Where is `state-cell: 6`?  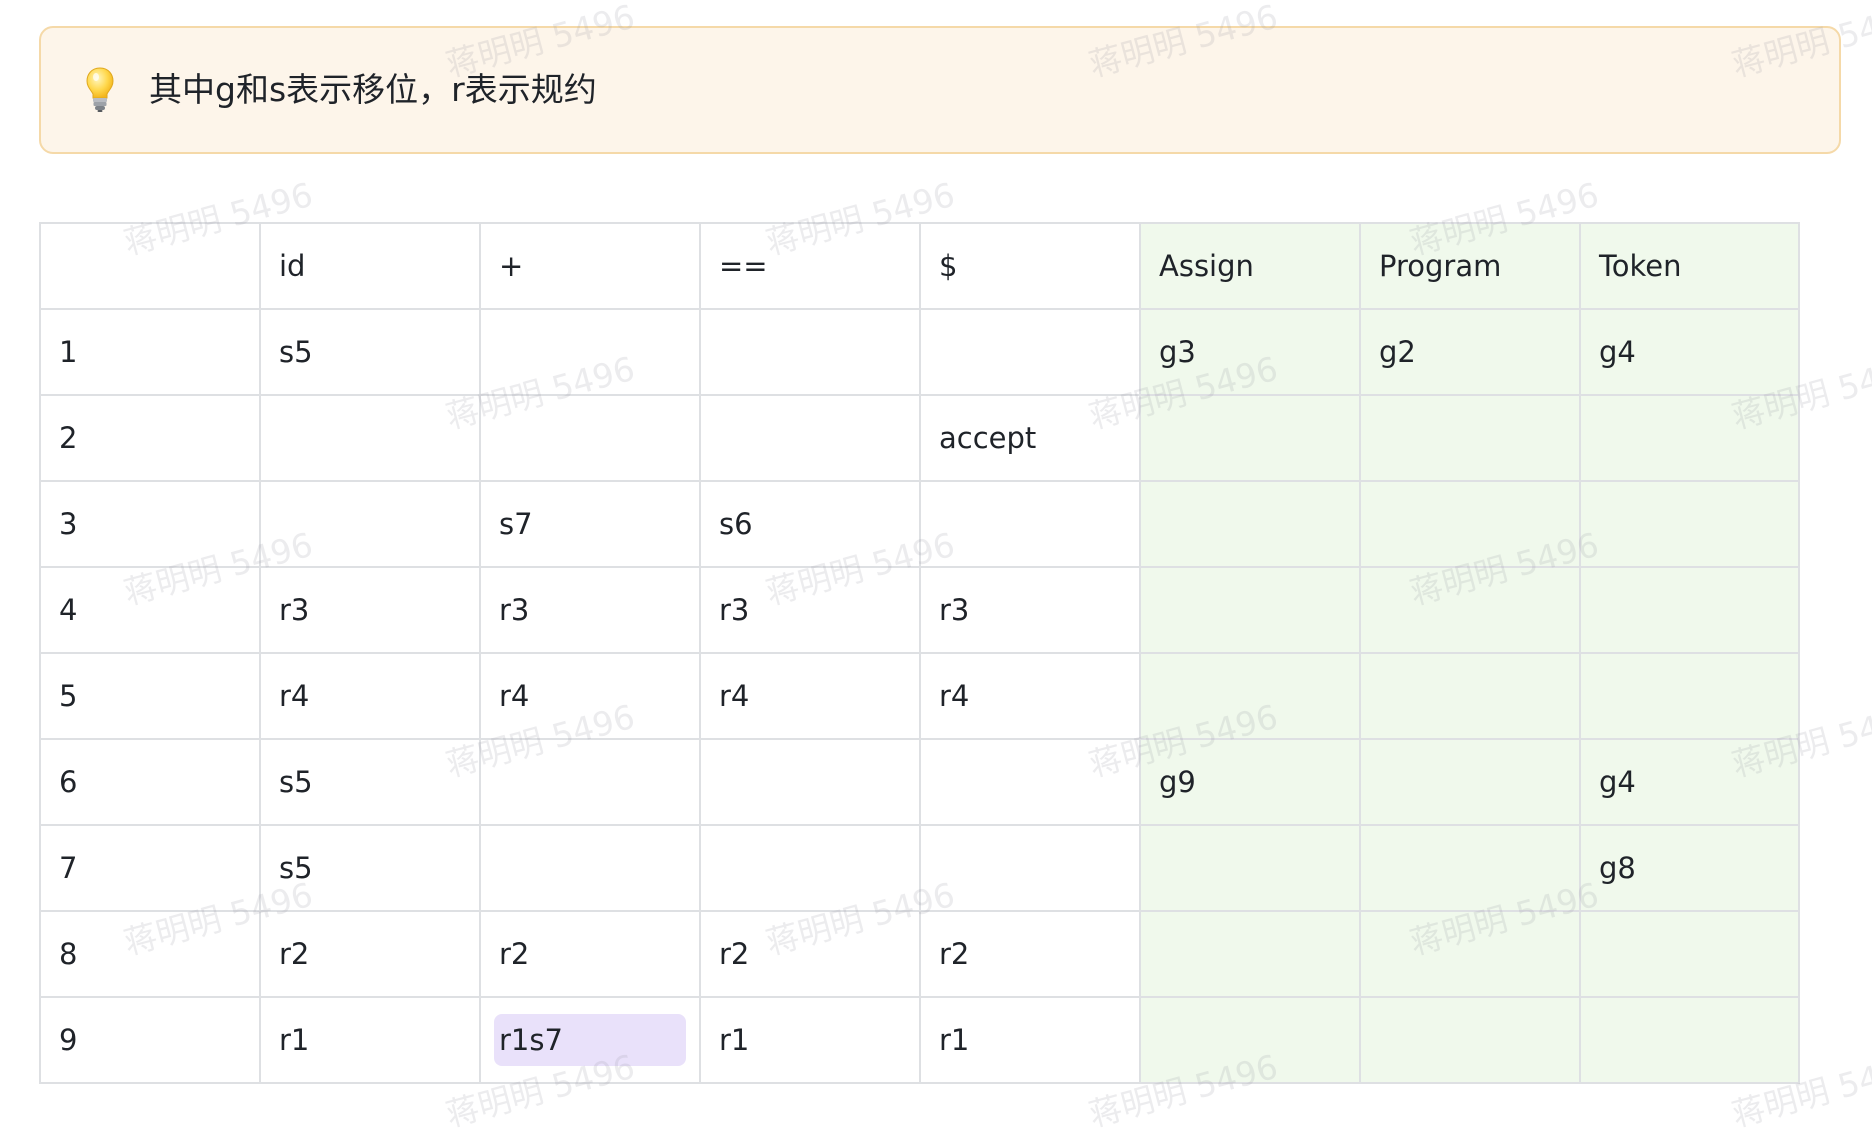
state-cell: 6 is located at coordinates (150, 782).